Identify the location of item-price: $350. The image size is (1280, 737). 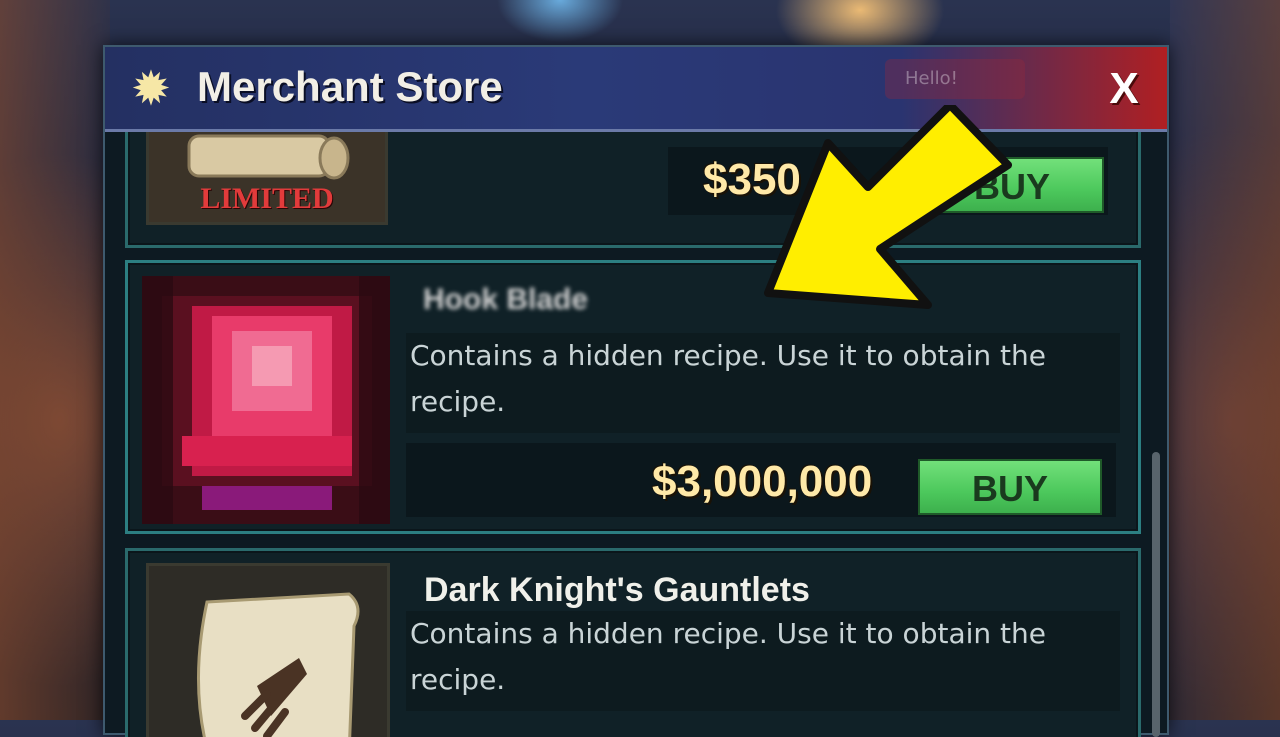
(752, 179).